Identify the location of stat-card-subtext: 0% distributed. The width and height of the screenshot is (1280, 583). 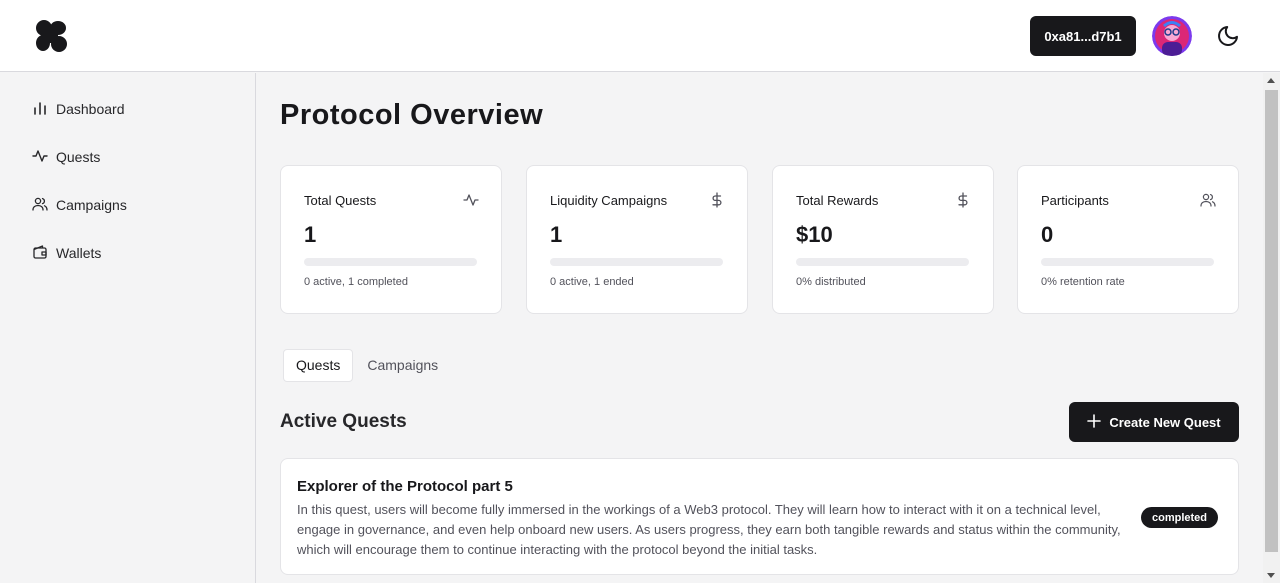
(831, 282).